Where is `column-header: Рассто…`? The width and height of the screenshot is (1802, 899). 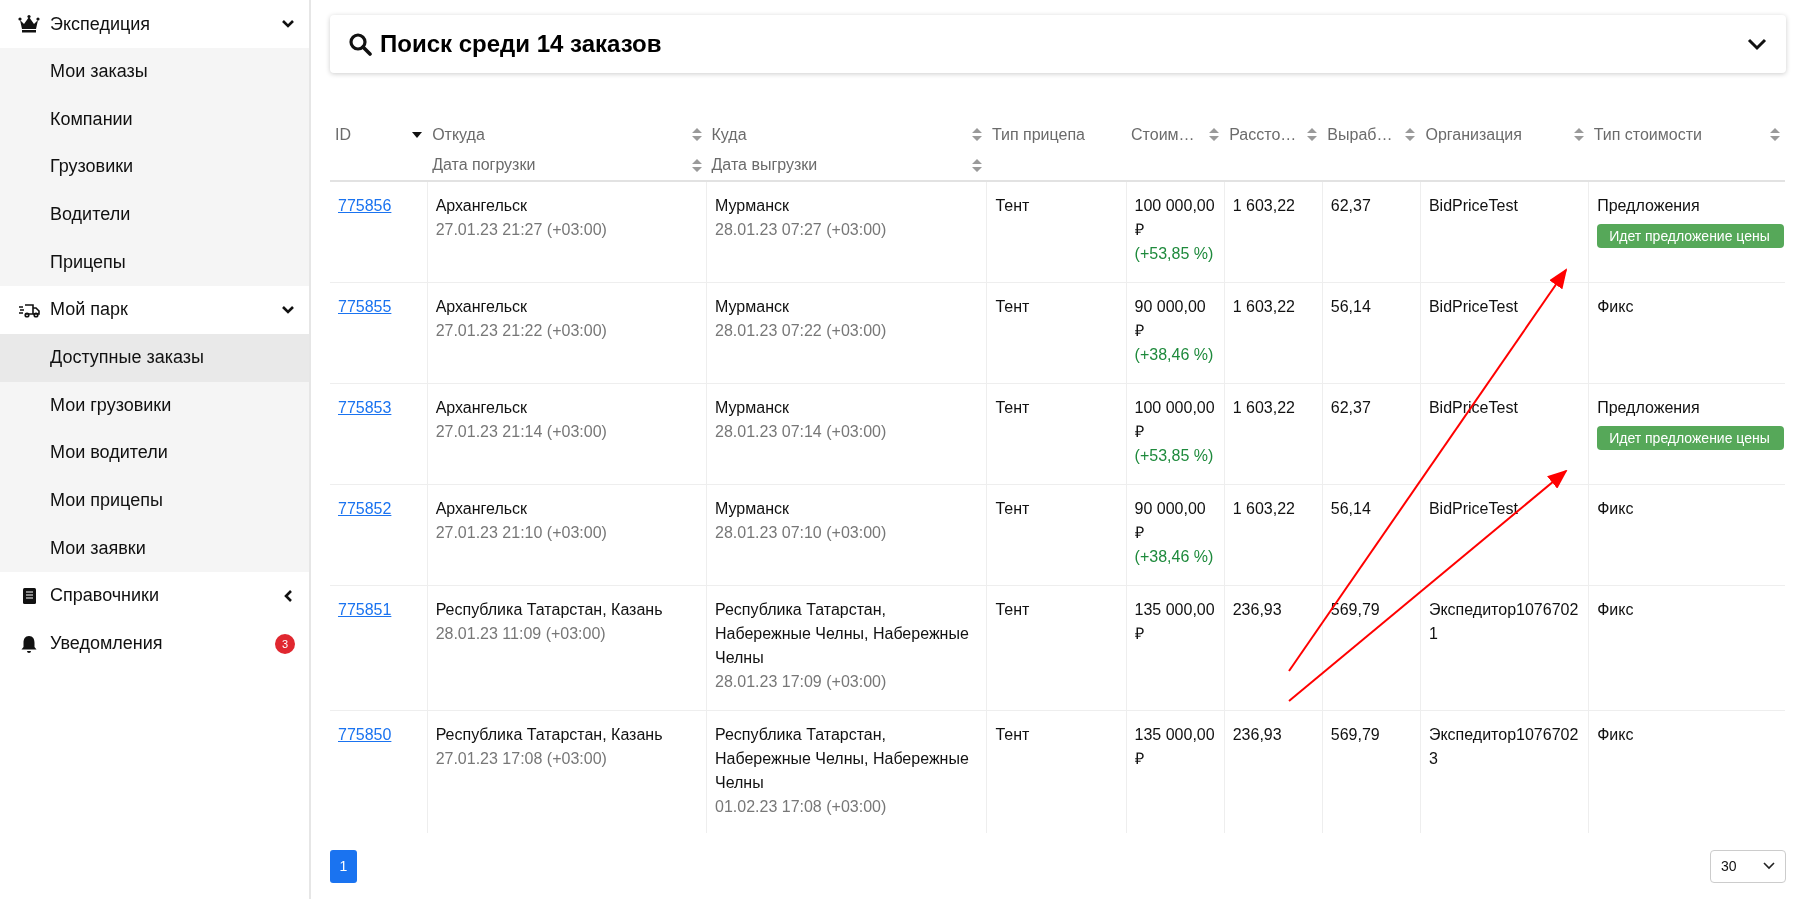
column-header: Рассто… is located at coordinates (1263, 134).